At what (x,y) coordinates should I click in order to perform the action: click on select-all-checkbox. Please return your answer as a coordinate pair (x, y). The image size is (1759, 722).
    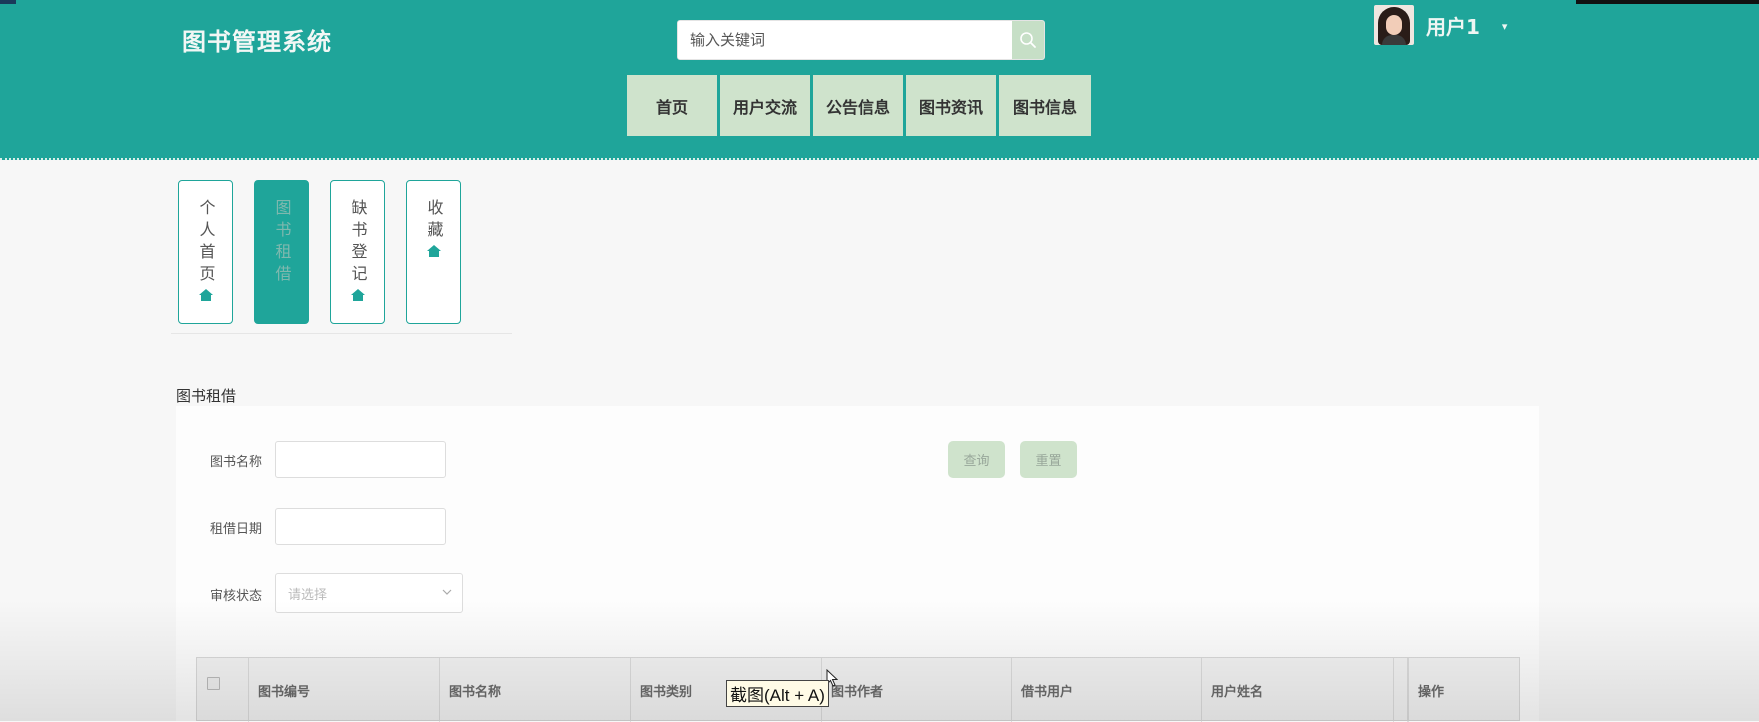
    Looking at the image, I should click on (213, 683).